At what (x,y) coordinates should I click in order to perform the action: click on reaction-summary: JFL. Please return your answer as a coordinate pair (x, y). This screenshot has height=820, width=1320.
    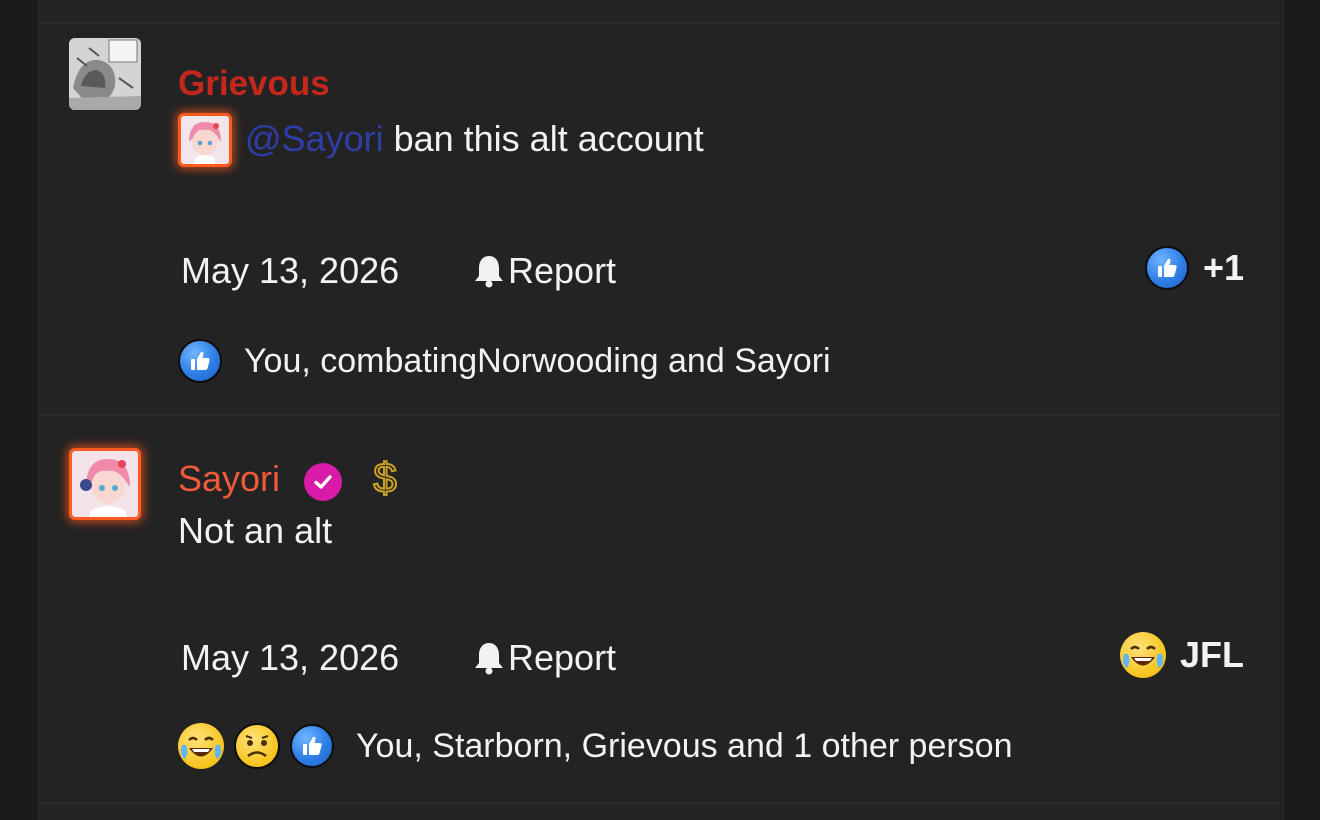
    Looking at the image, I should click on (1181, 655).